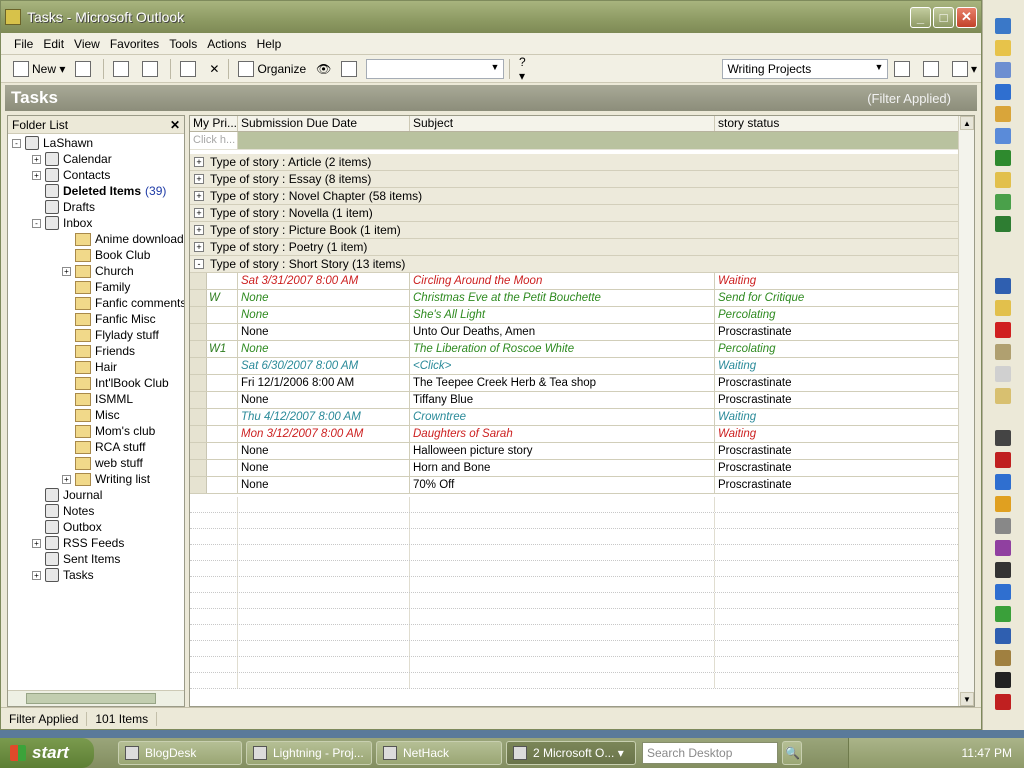 This screenshot has width=1024, height=768. I want to click on subject-cell: Horn and Bone, so click(562, 468).